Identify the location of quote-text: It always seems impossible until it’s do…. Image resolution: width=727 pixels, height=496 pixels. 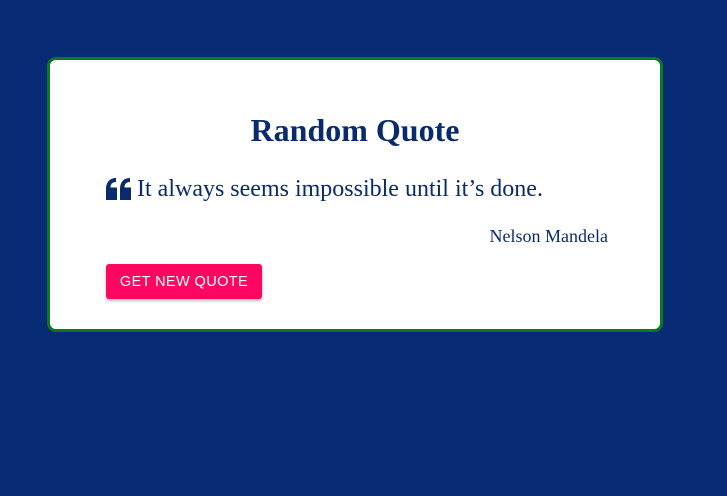
(340, 189).